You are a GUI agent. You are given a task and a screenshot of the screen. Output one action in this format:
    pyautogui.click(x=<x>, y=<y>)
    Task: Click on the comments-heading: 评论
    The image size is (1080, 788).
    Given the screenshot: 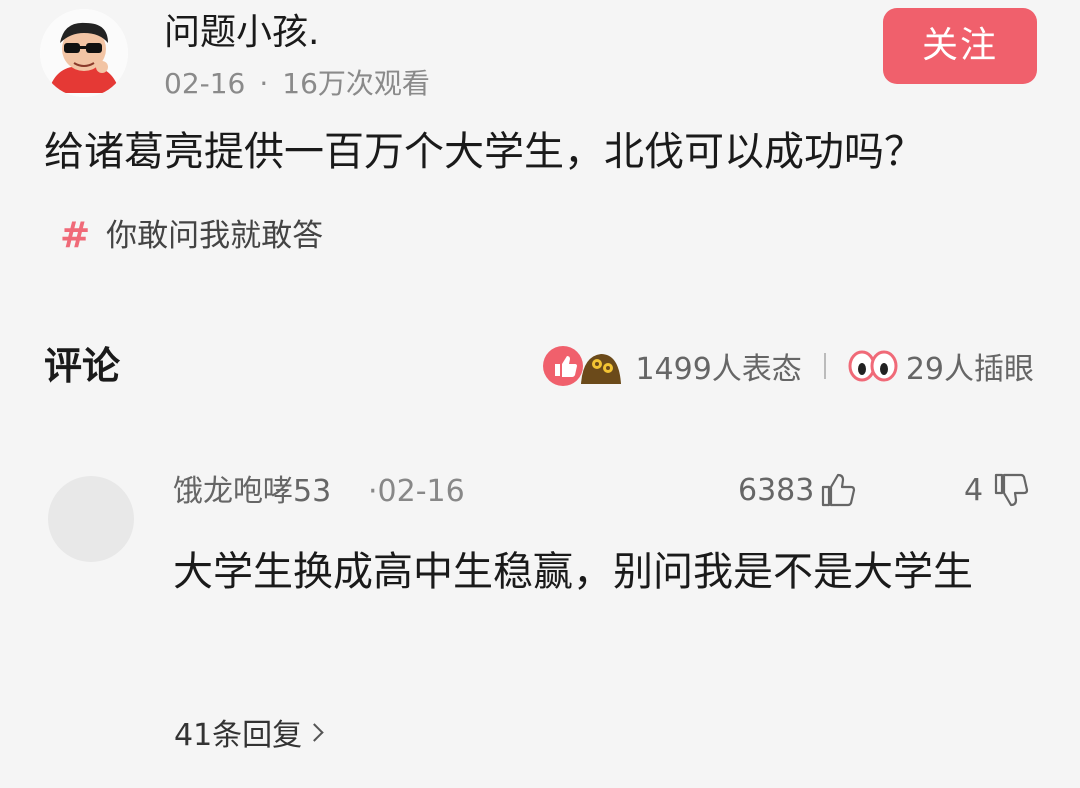 What is the action you would take?
    pyautogui.click(x=82, y=366)
    